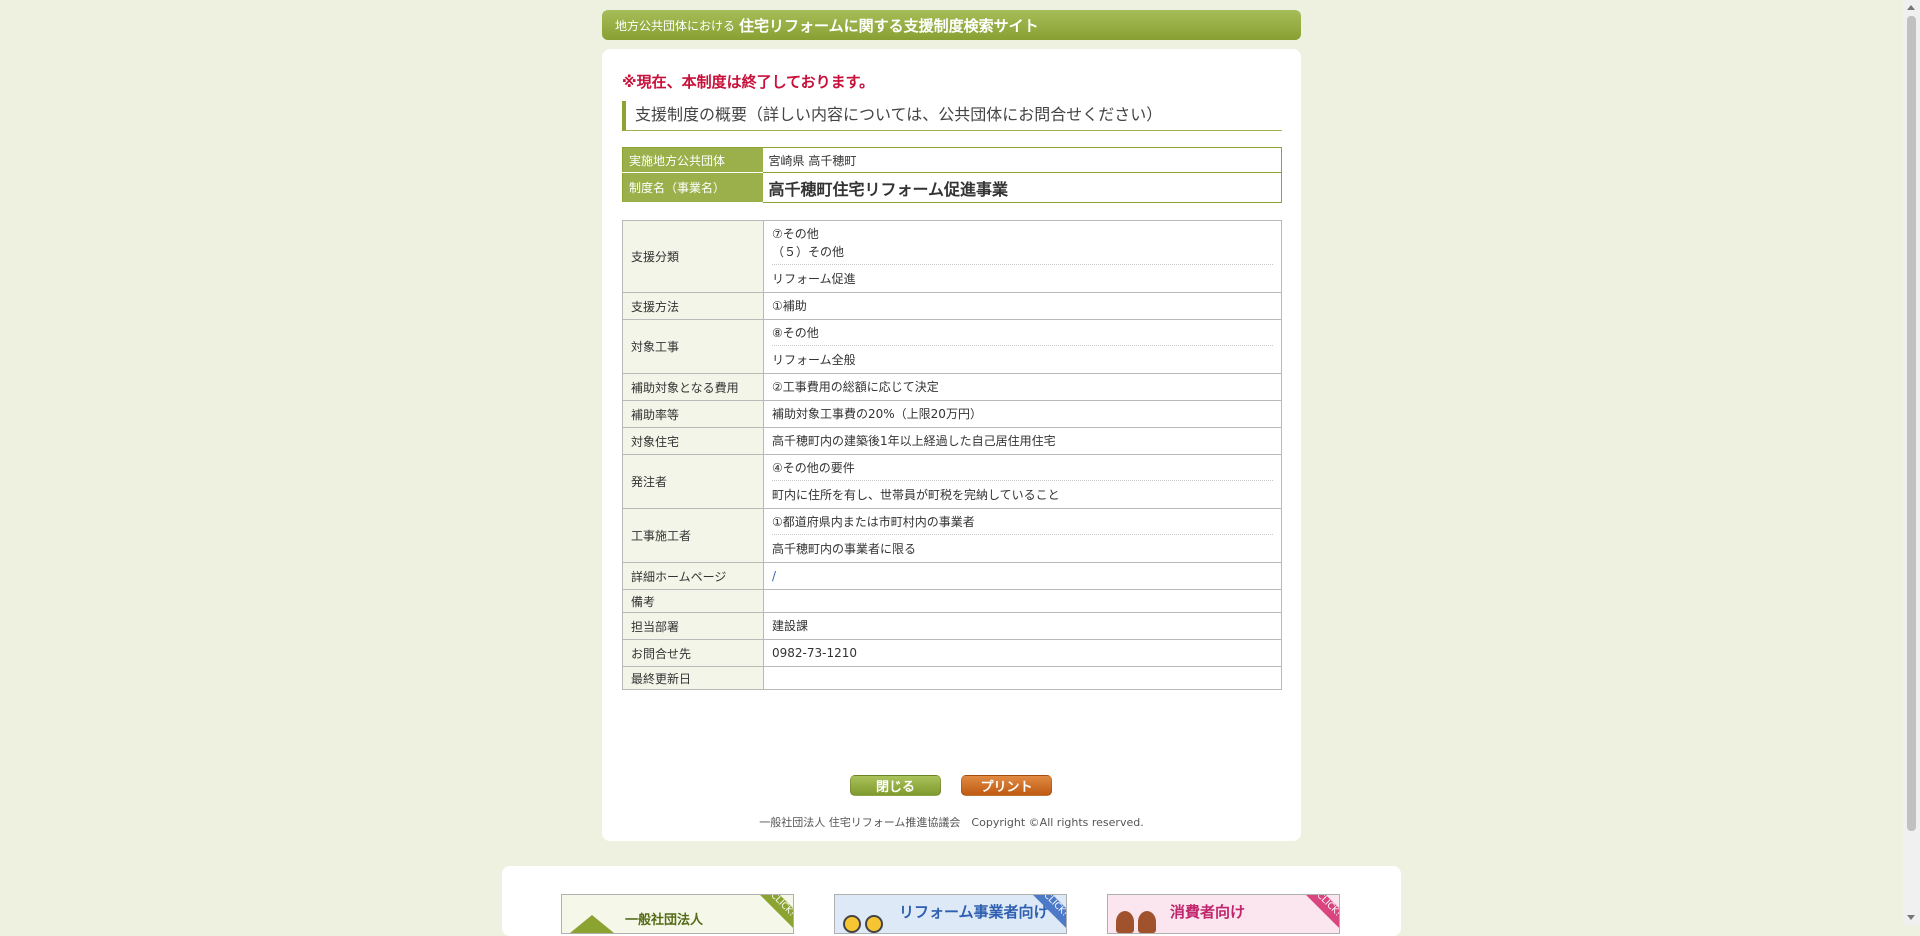  I want to click on row-value: 建設課, so click(1022, 626).